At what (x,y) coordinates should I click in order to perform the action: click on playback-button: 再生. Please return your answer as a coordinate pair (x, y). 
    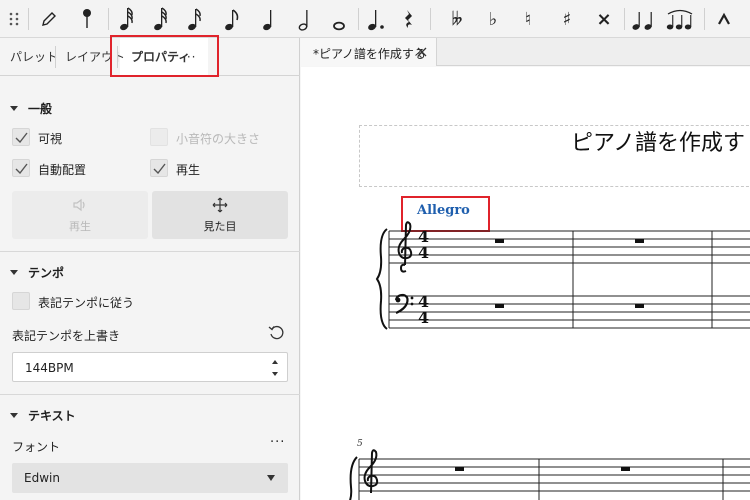
    Looking at the image, I should click on (80, 215).